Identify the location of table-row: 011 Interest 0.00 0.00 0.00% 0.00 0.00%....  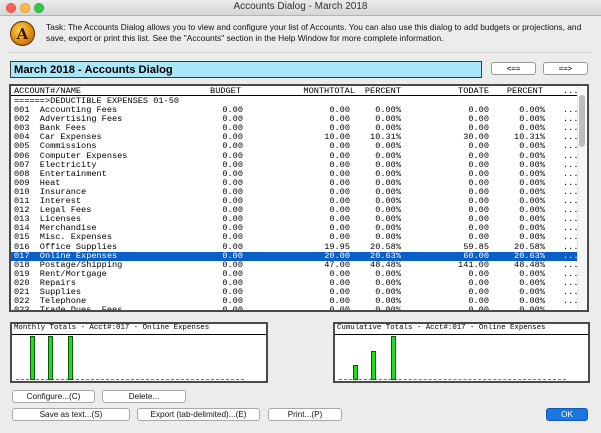
(296, 201).